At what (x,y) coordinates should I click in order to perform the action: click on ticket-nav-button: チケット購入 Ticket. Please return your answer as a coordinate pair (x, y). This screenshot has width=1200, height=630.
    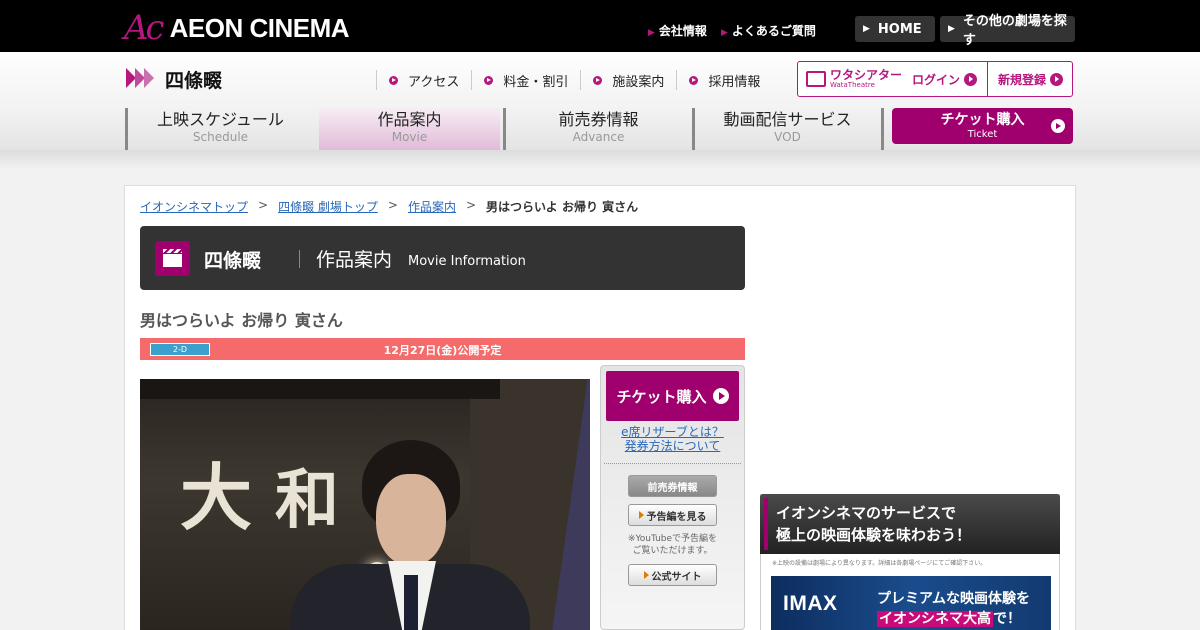
    Looking at the image, I should click on (982, 126).